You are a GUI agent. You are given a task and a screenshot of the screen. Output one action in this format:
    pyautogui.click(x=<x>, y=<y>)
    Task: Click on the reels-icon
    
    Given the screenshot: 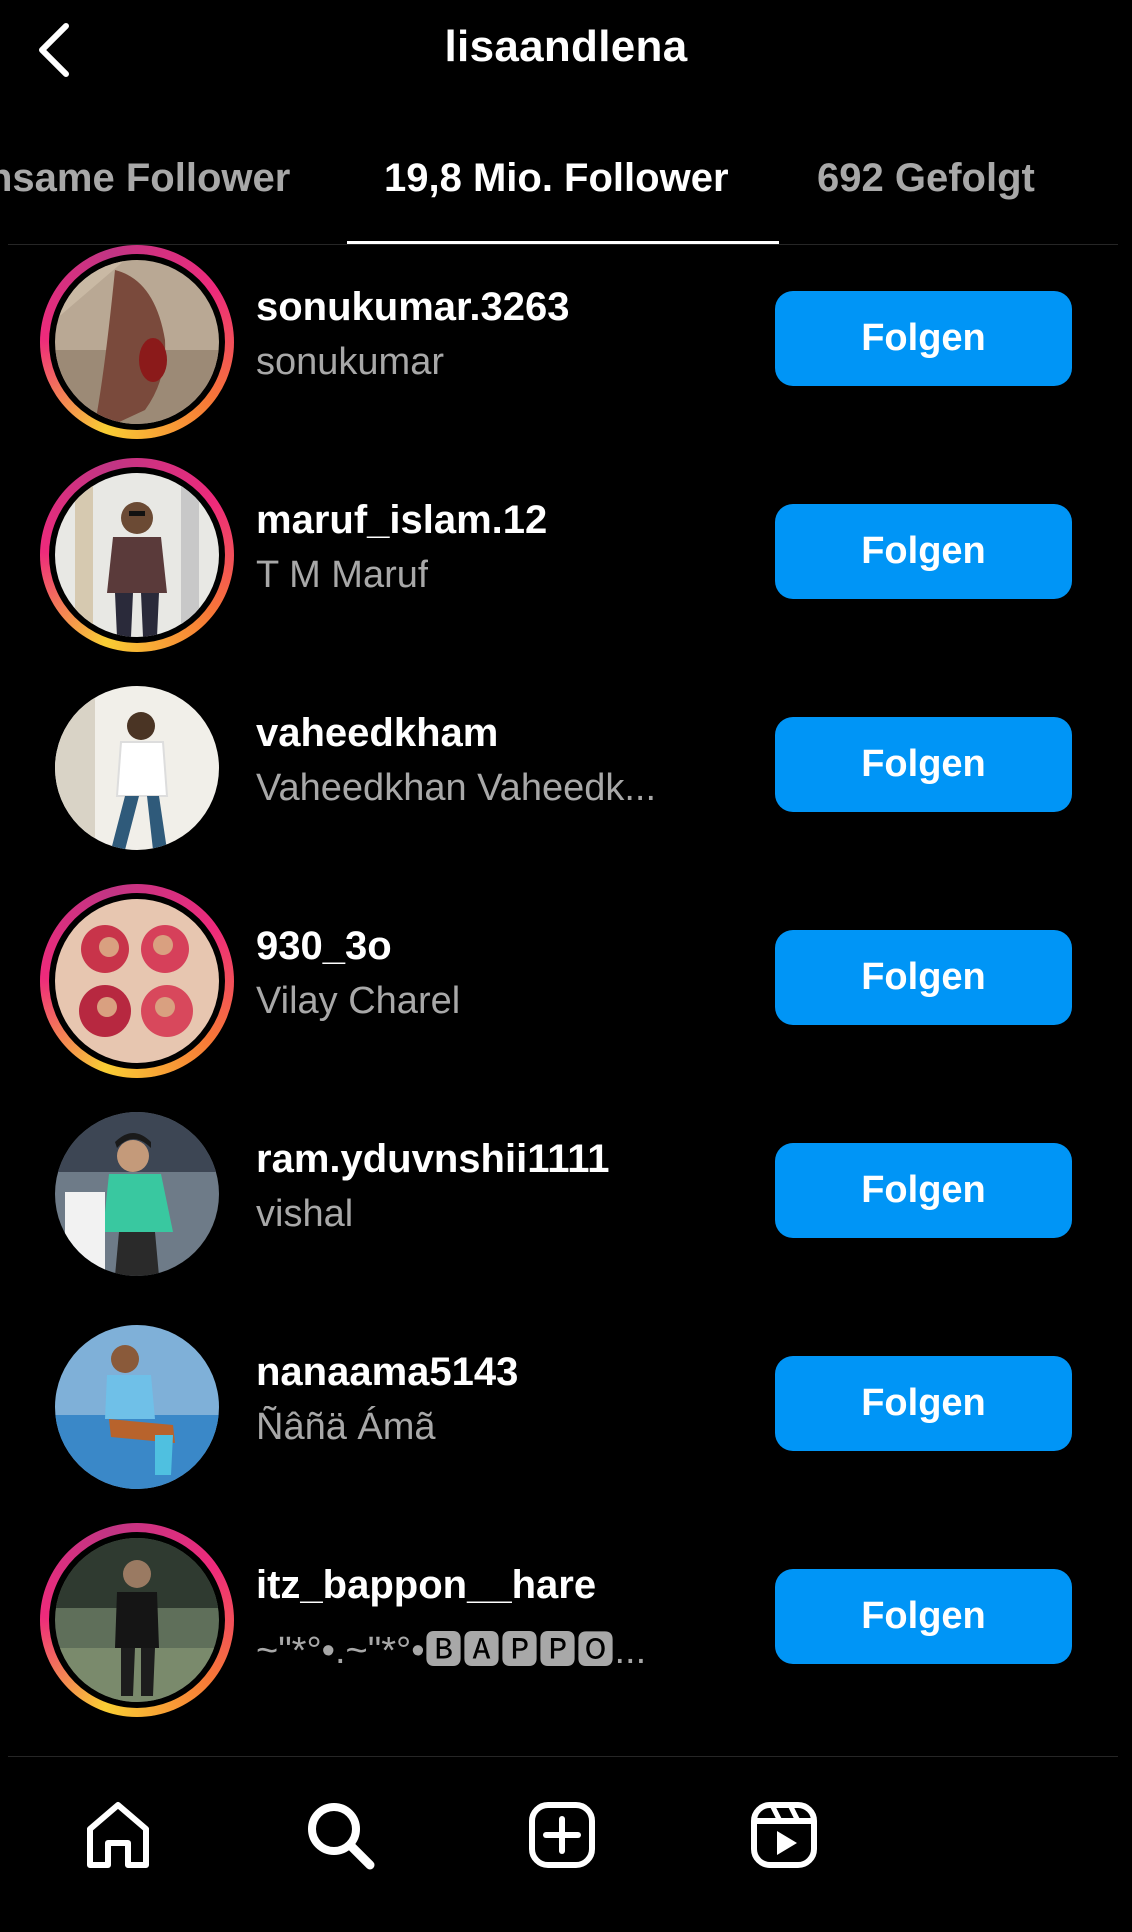 What is the action you would take?
    pyautogui.click(x=784, y=1835)
    